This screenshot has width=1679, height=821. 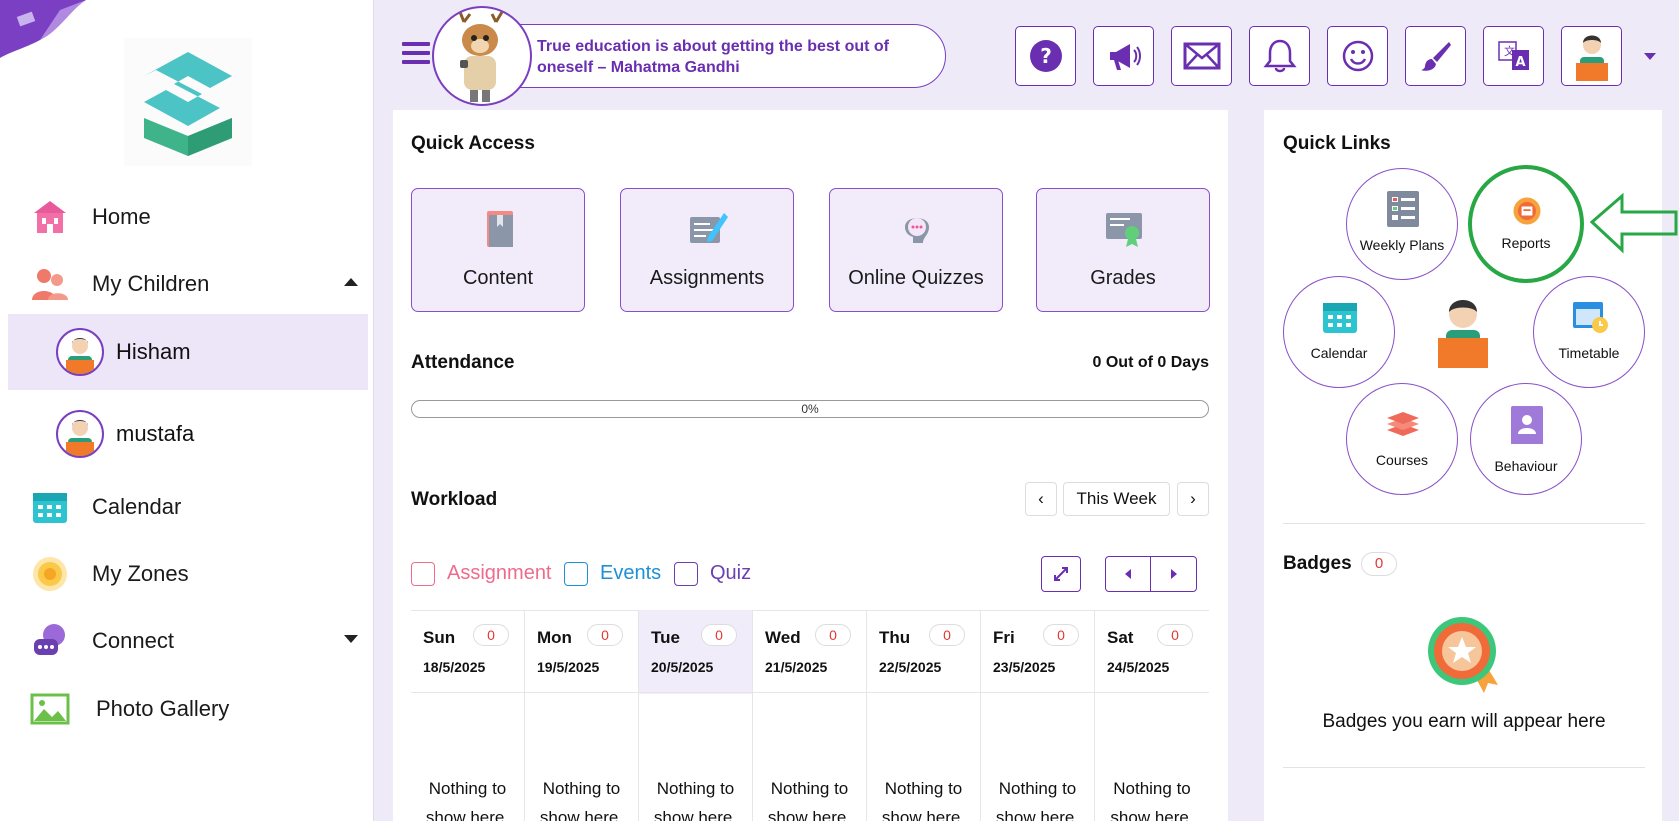 I want to click on day-column-thu: Thu 0 22/5/2025 Nothing to show here., so click(x=924, y=715).